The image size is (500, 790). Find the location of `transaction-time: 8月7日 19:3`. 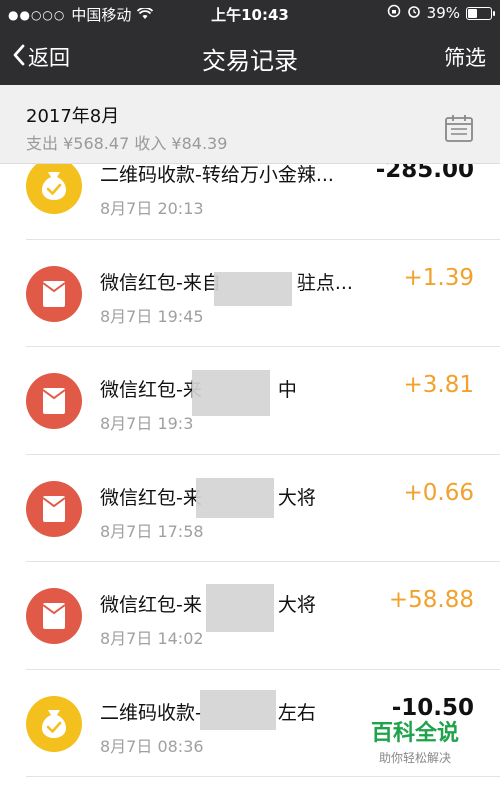

transaction-time: 8月7日 19:3 is located at coordinates (147, 423).